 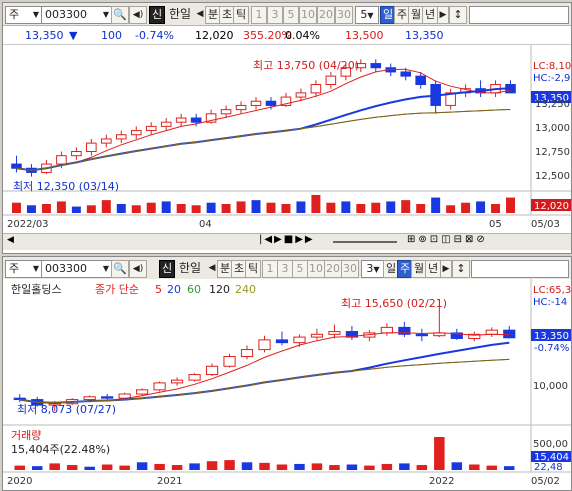 I want to click on chart-scrollbar: ◀ |◀▶■▶▶ ⊞⊚⊡◫⊟⊠⊘, so click(x=287, y=241).